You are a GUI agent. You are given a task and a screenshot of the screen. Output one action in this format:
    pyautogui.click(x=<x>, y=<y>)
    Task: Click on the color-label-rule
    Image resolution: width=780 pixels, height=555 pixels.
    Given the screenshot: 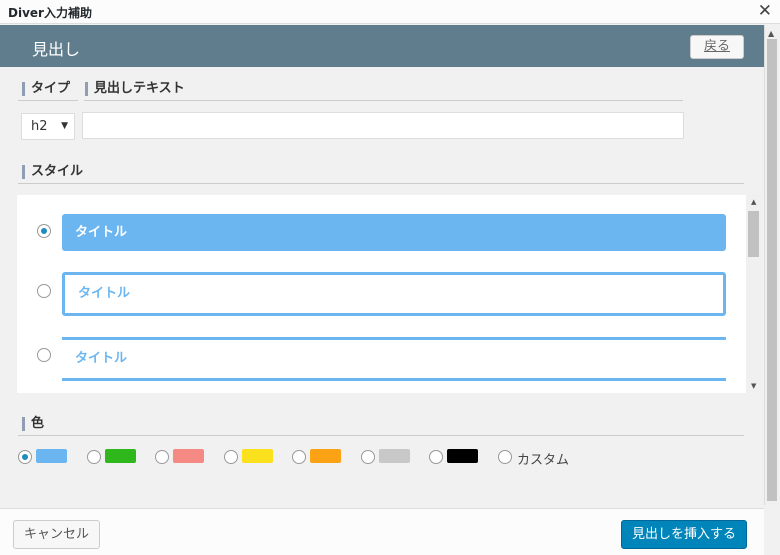 What is the action you would take?
    pyautogui.click(x=381, y=435)
    